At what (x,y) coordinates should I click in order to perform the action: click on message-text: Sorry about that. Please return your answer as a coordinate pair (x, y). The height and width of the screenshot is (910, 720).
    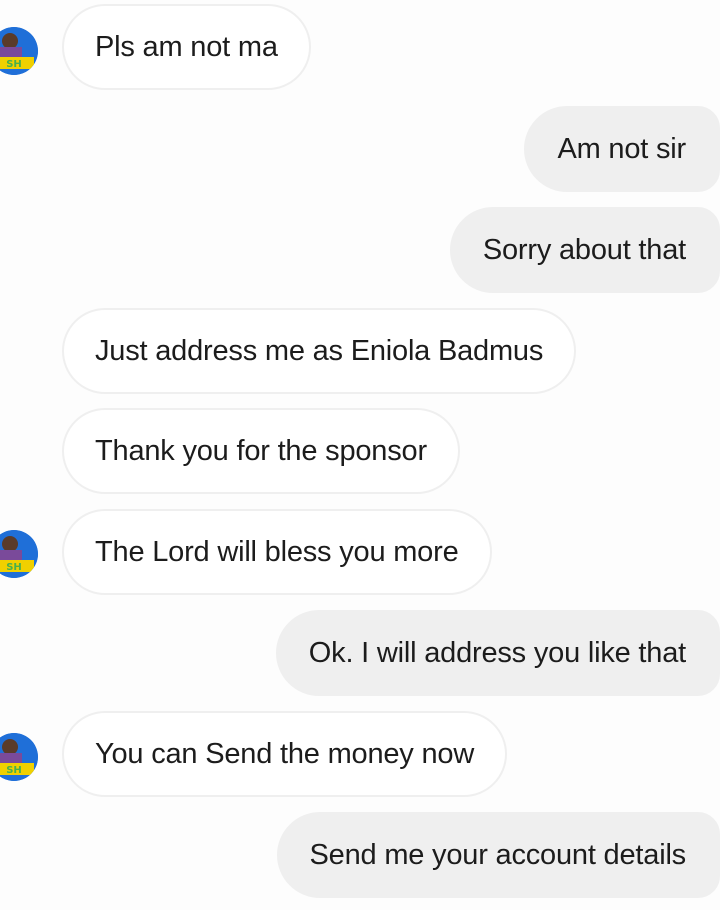
    Looking at the image, I should click on (584, 249).